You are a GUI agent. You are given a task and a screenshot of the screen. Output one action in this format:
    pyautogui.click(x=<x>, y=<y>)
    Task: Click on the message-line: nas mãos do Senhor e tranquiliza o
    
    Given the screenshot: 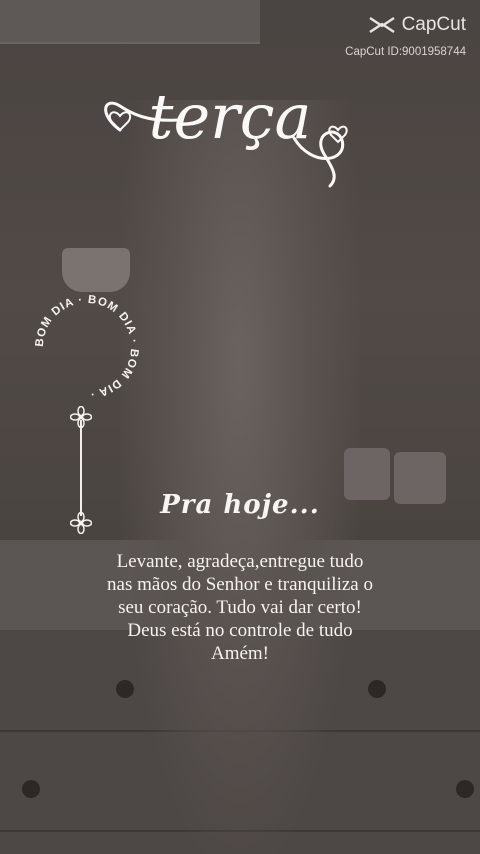 What is the action you would take?
    pyautogui.click(x=240, y=584)
    